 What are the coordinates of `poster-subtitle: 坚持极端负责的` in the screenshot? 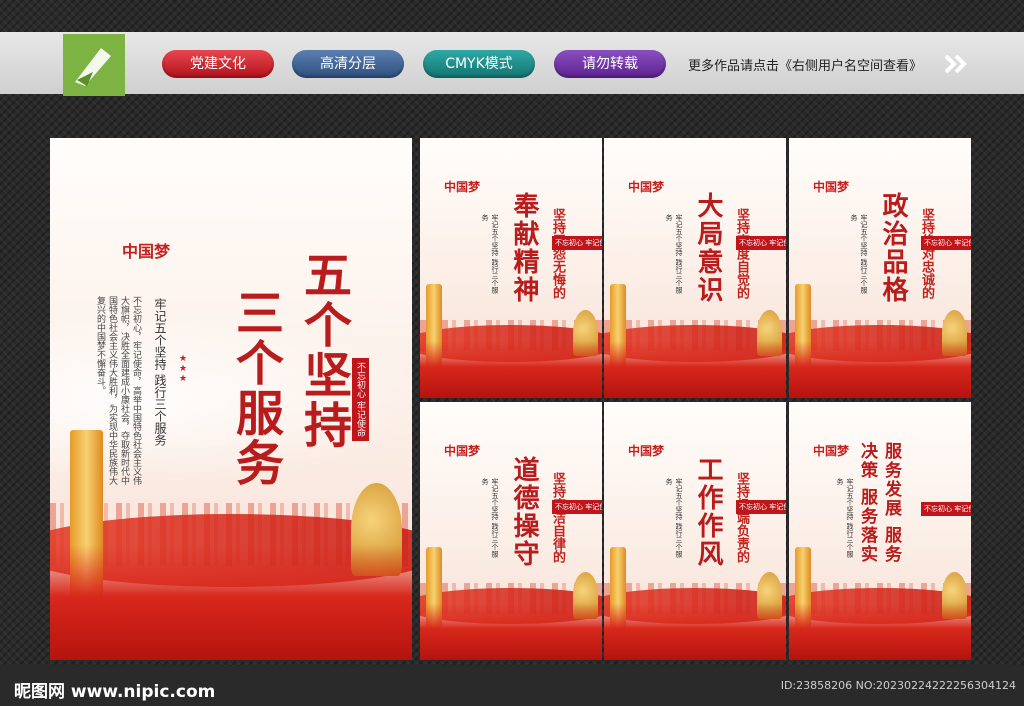 It's located at (741, 517).